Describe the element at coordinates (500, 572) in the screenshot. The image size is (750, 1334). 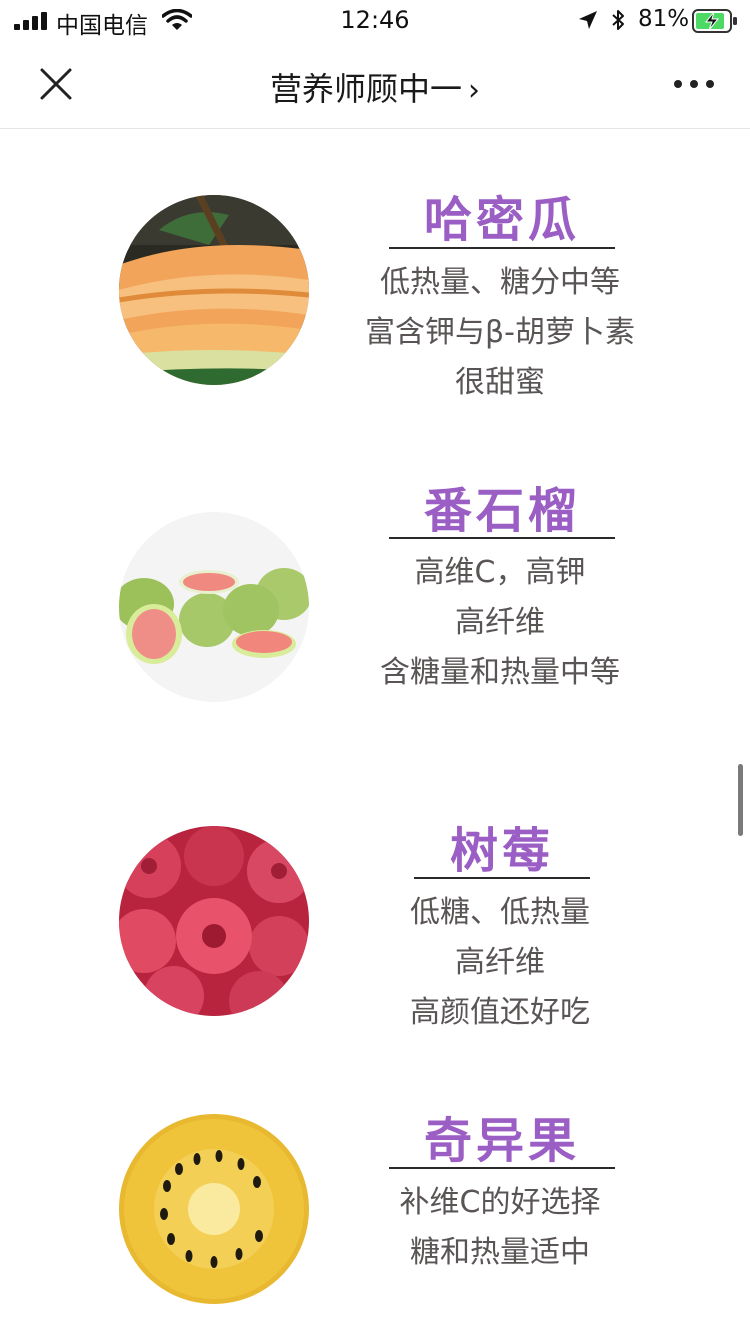
I see `desc-line: 高维C，高钾` at that location.